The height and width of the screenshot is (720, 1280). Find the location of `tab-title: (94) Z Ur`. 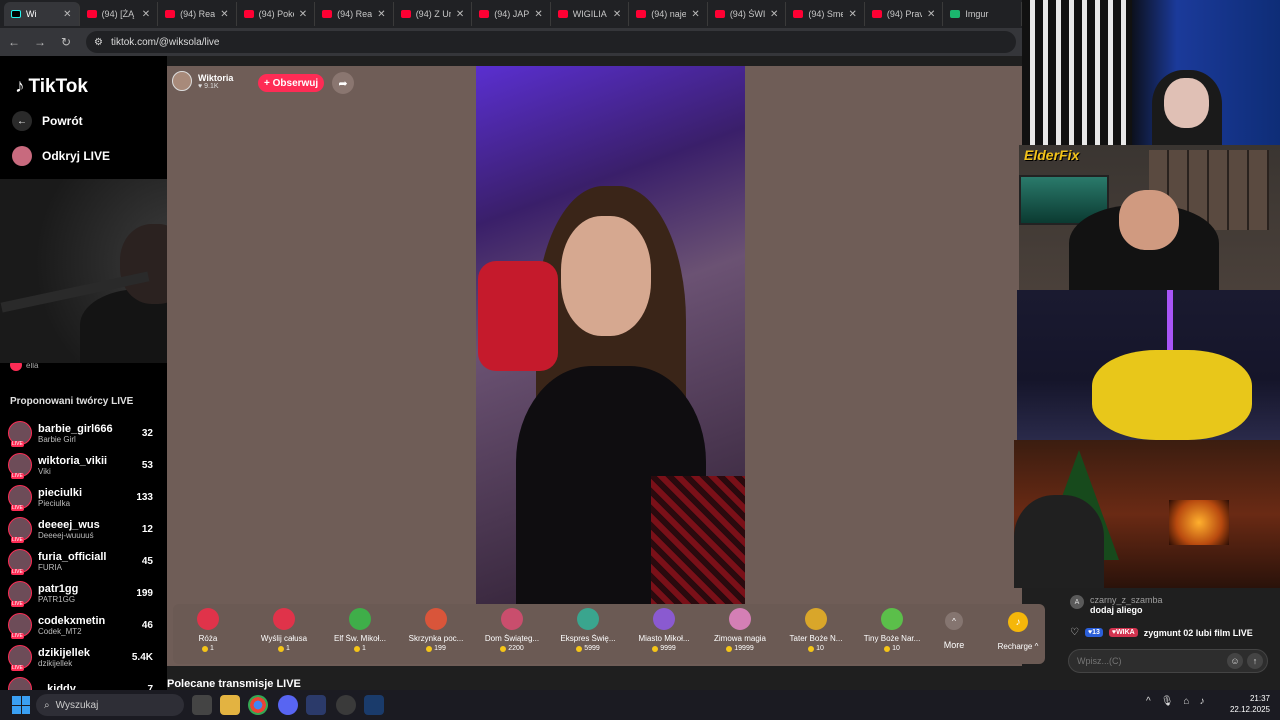

tab-title: (94) Z Ur is located at coordinates (433, 14).